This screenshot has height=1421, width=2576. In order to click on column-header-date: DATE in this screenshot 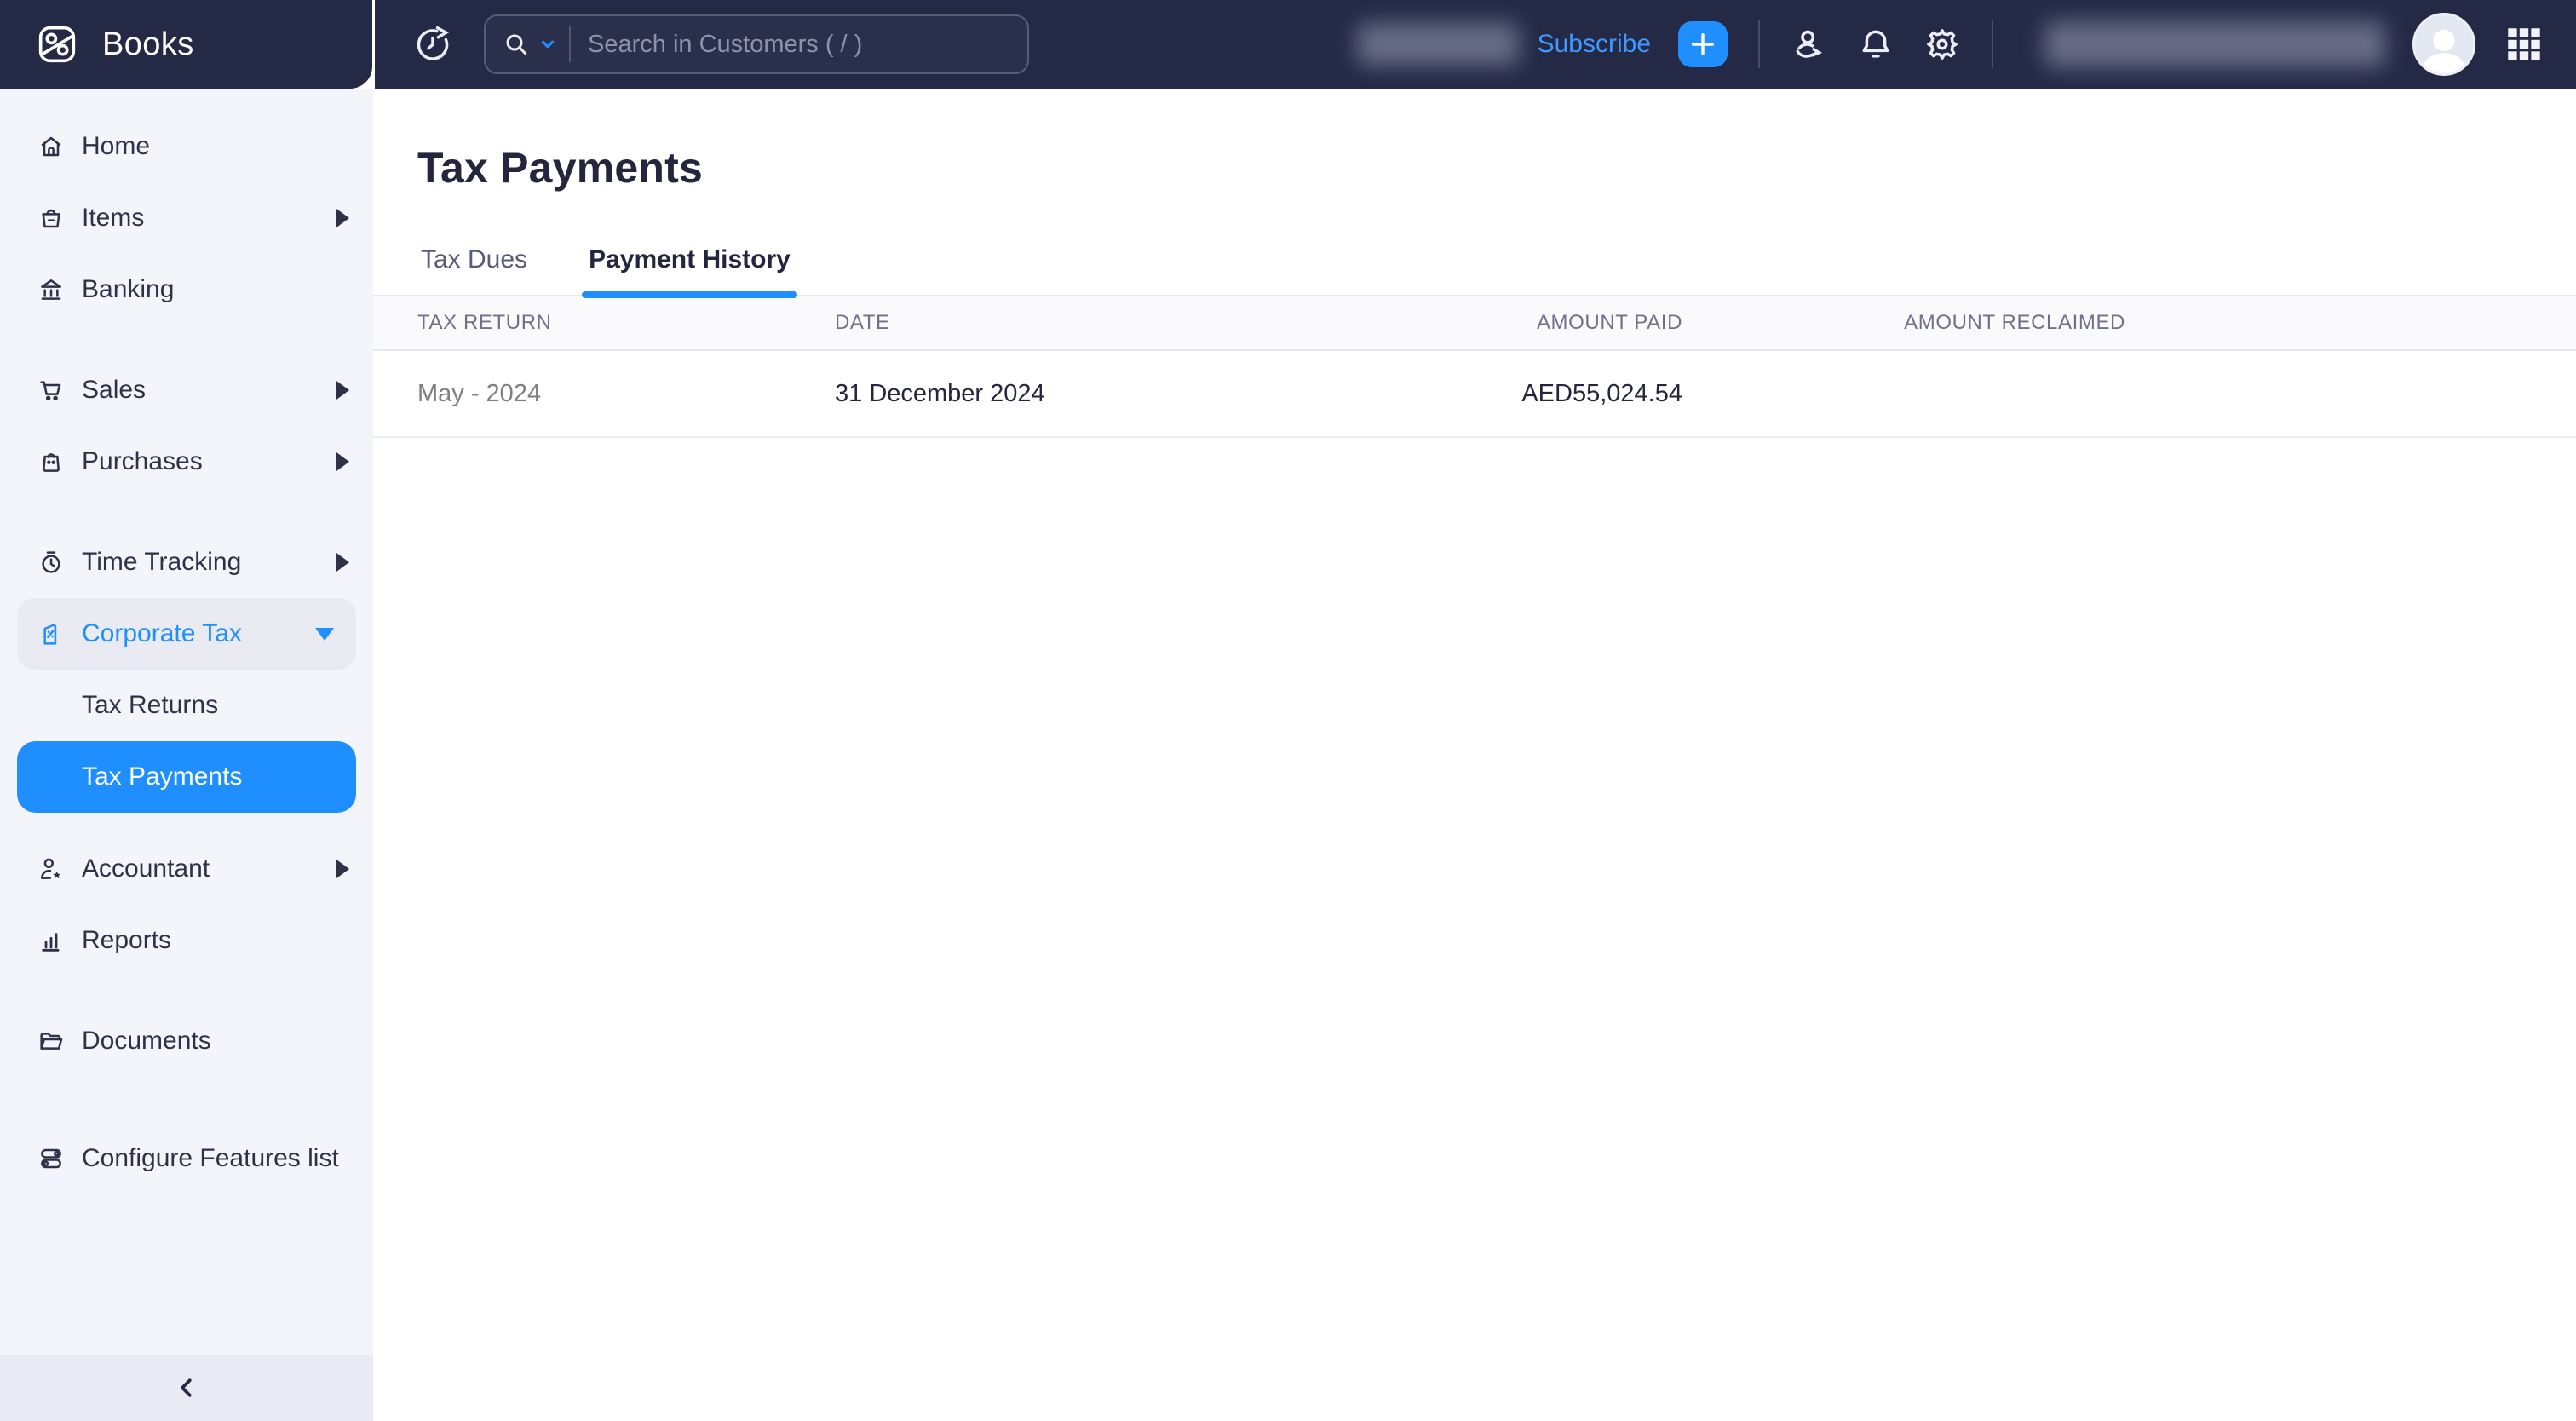, I will do `click(863, 322)`.